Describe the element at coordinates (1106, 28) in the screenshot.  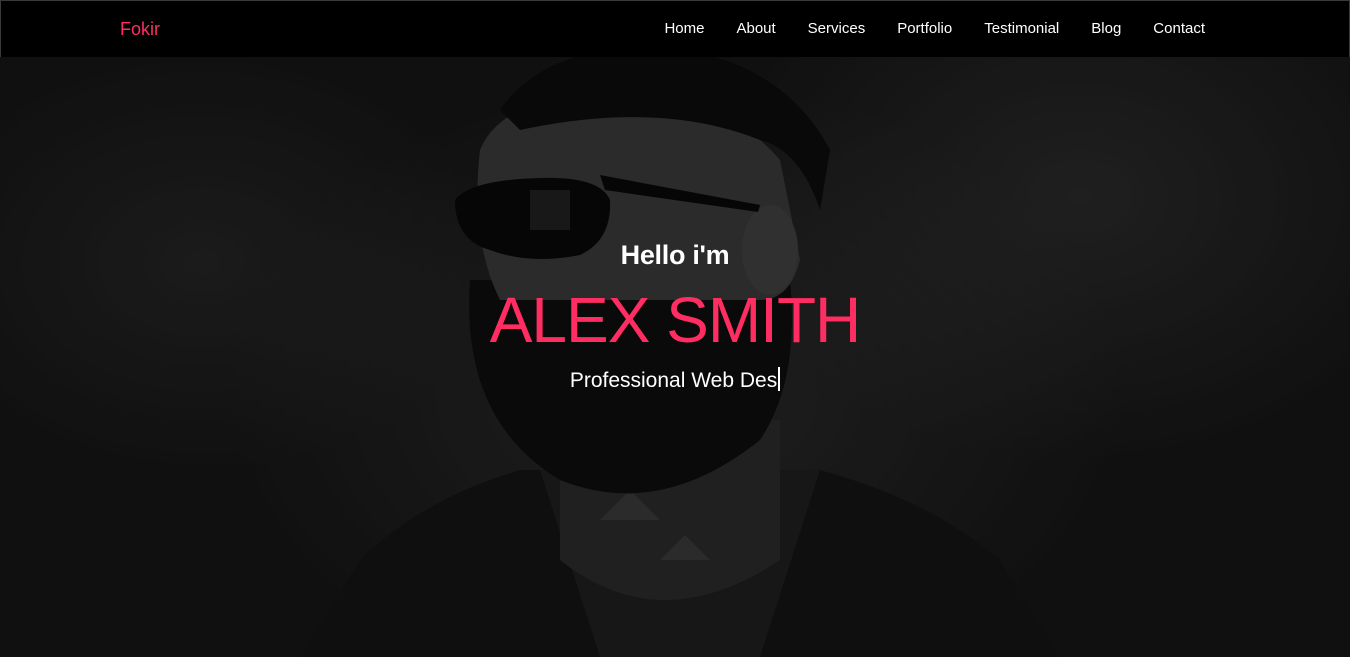
I see `nav-link-blog: Blog` at that location.